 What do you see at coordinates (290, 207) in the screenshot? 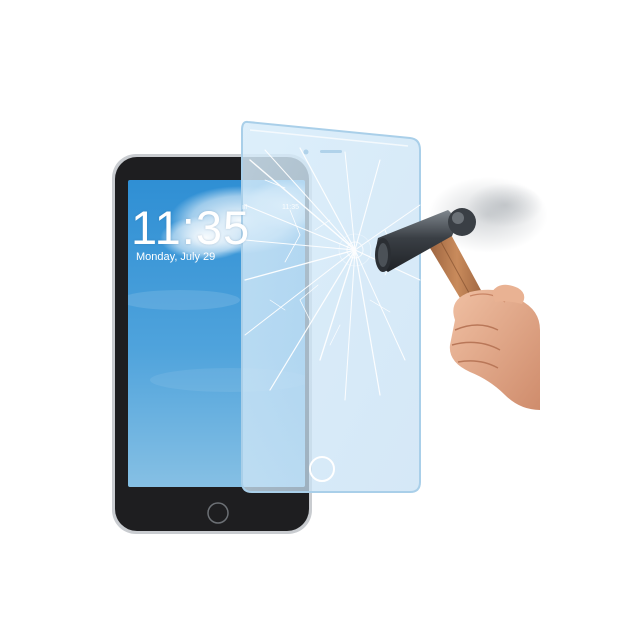
I see `status-bar-time: 11:35` at bounding box center [290, 207].